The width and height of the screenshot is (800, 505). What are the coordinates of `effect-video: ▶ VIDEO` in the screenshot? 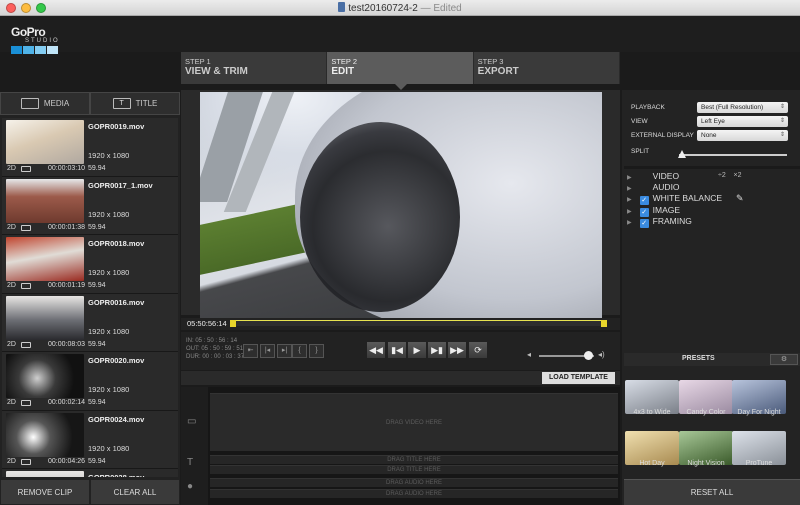 It's located at (653, 176).